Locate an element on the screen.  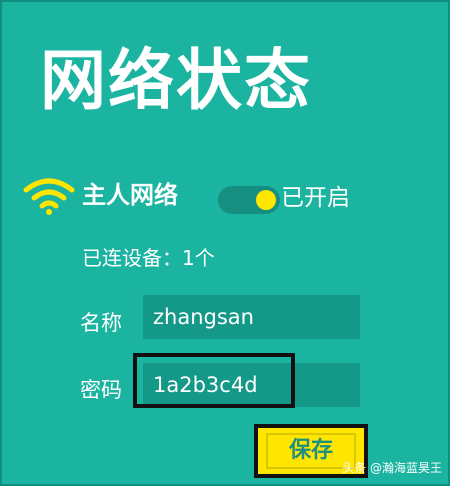
wifi-icon is located at coordinates (49, 196).